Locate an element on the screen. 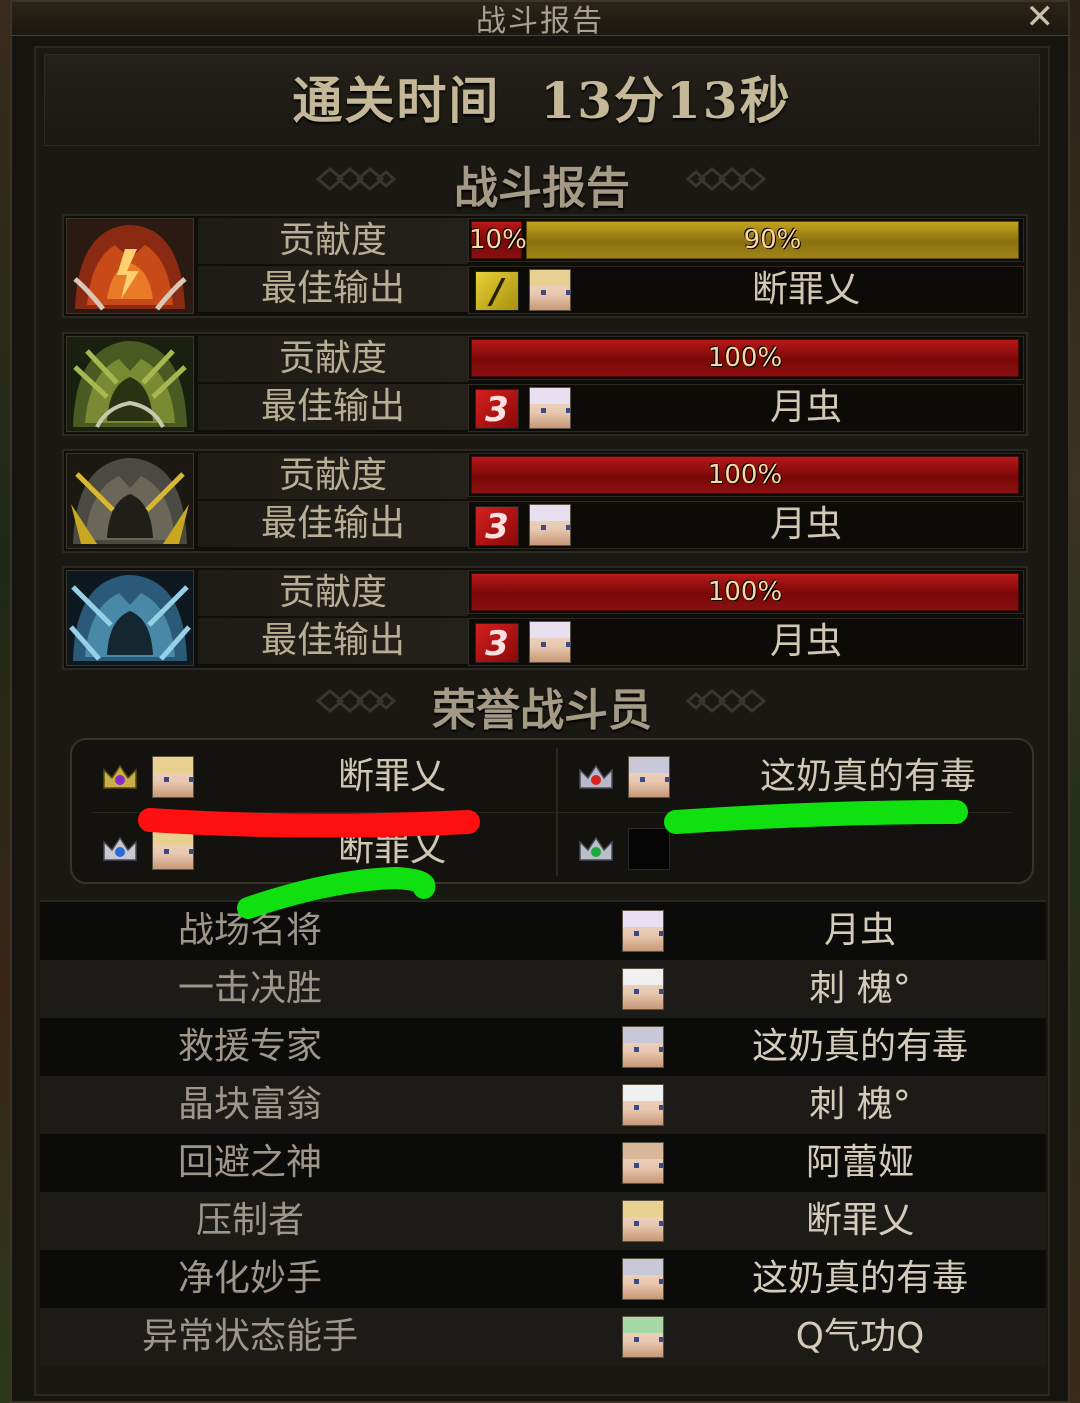 The width and height of the screenshot is (1080, 1403). contribution-text: 90% is located at coordinates (772, 240).